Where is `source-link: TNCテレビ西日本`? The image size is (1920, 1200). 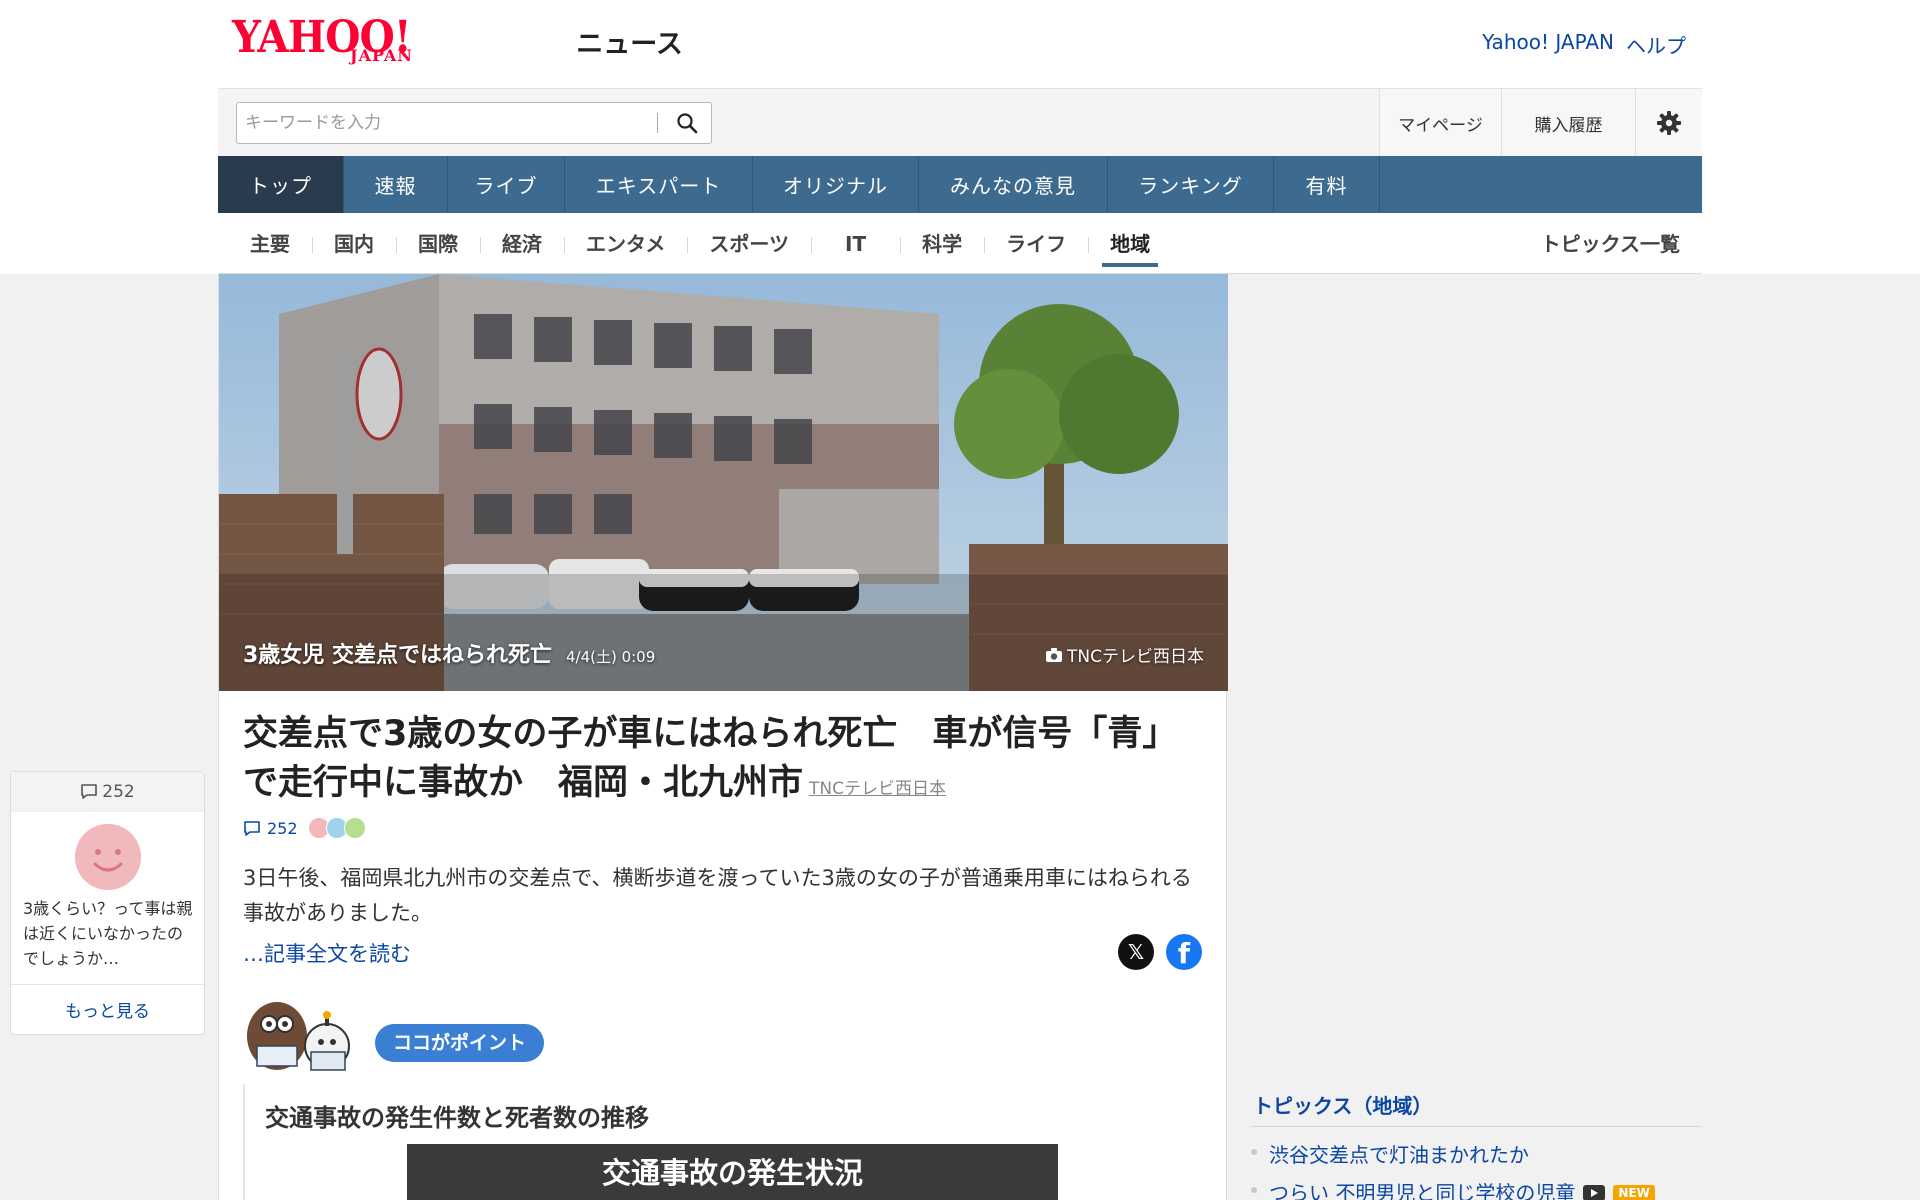
source-link: TNCテレビ西日本 is located at coordinates (877, 789).